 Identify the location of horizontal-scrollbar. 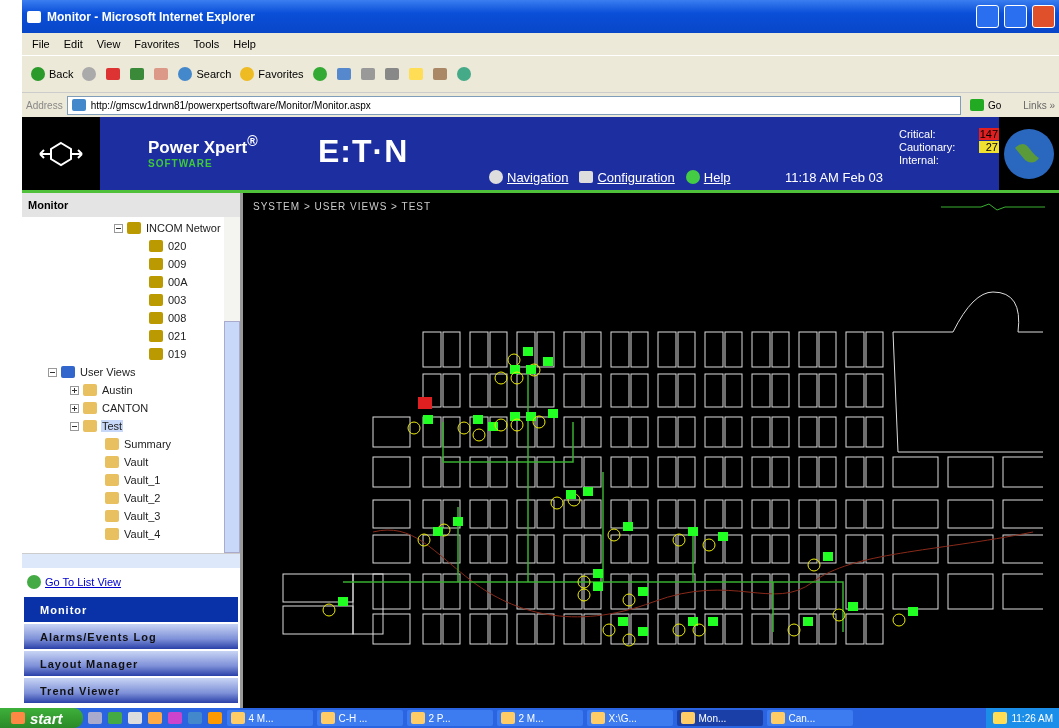
(131, 560).